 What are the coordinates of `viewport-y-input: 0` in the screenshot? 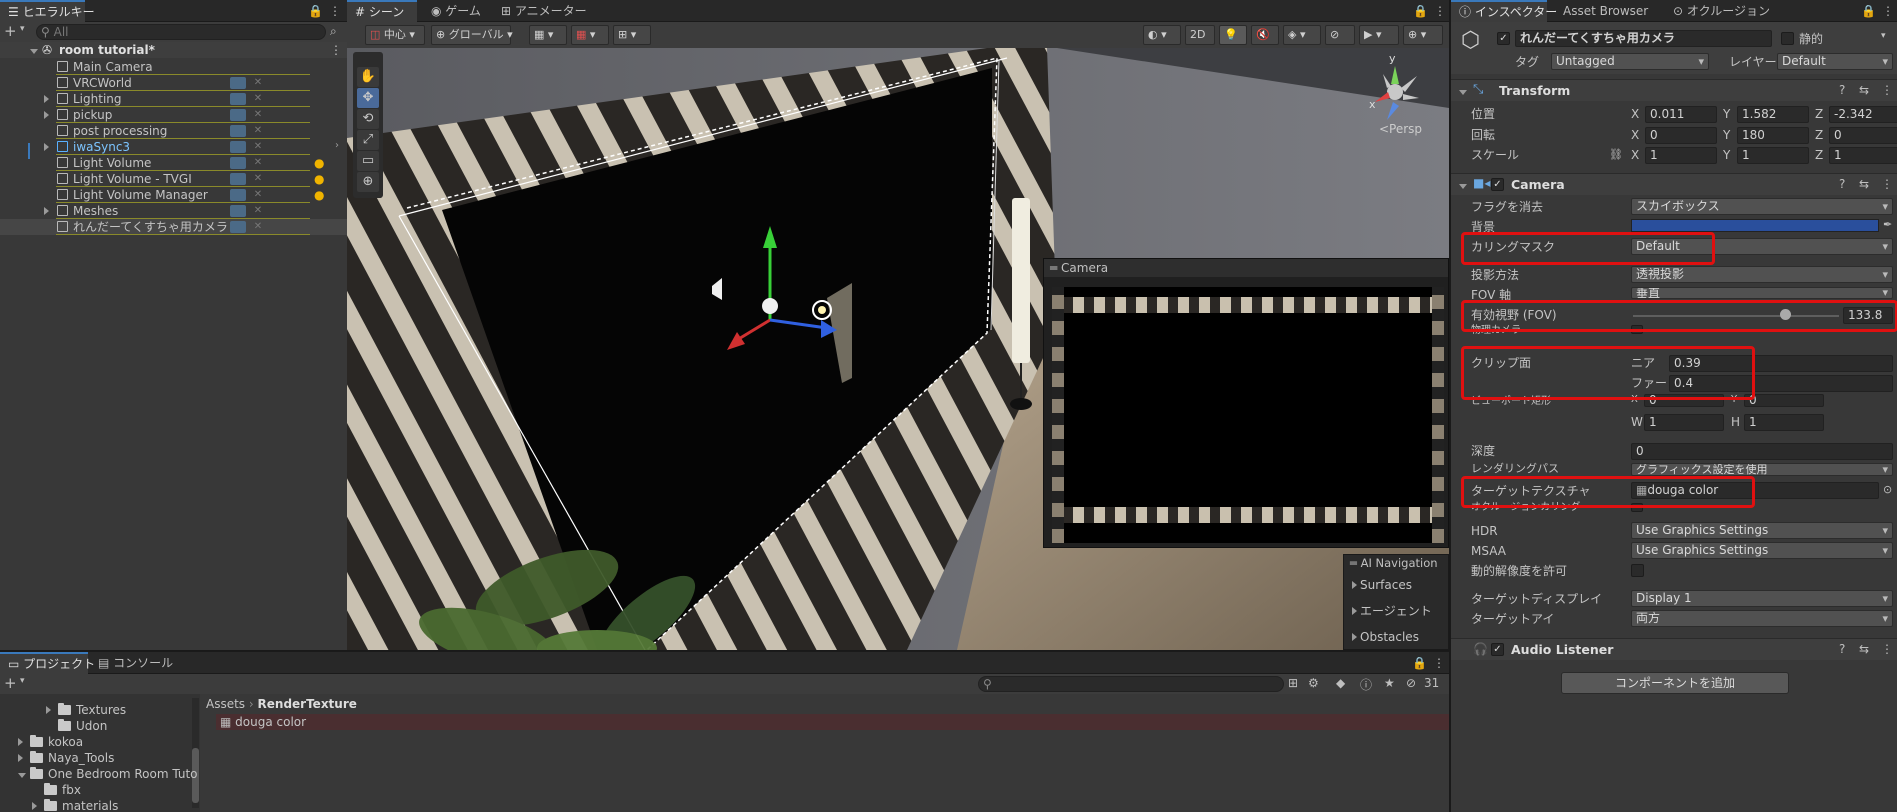 It's located at (1784, 400).